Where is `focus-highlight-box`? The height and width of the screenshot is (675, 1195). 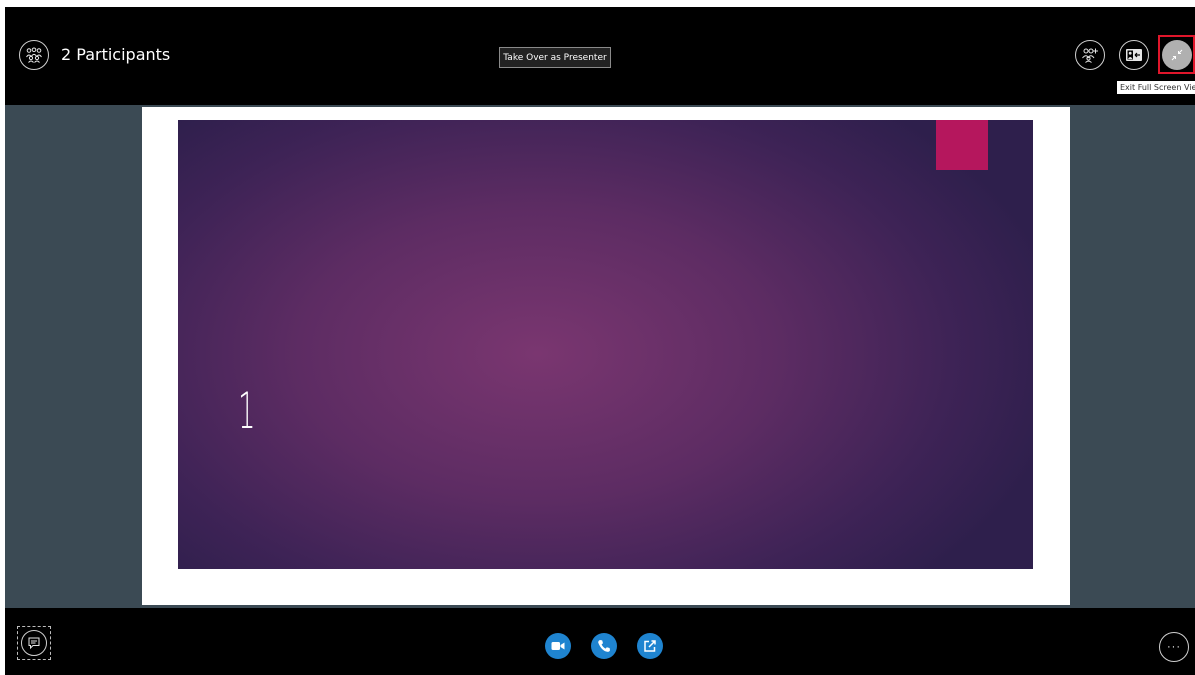 focus-highlight-box is located at coordinates (1176, 54).